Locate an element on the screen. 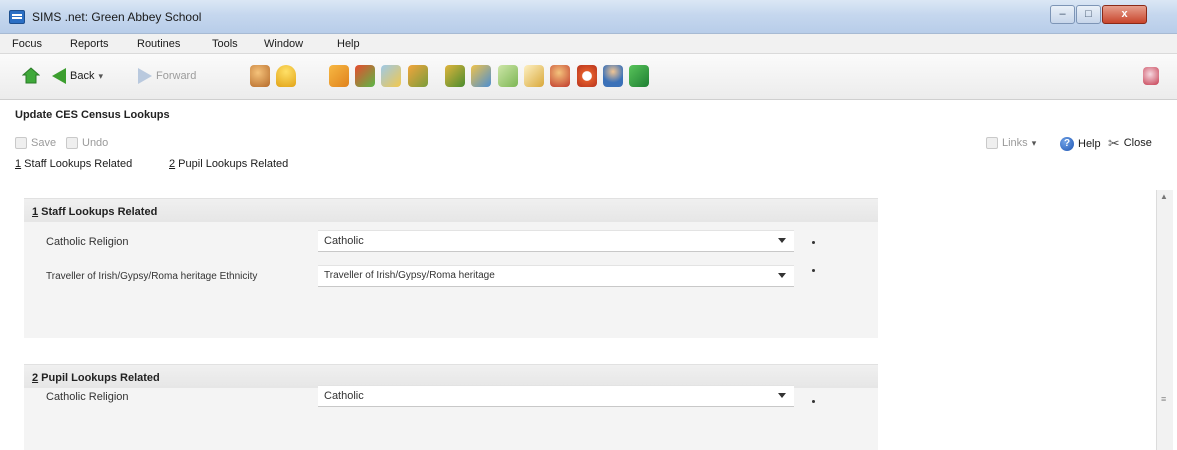 Image resolution: width=1177 pixels, height=450 pixels. home-icon is located at coordinates (31, 76).